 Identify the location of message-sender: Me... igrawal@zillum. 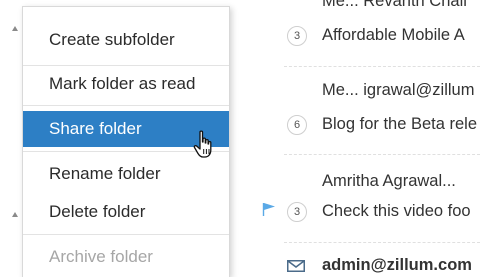
(398, 90).